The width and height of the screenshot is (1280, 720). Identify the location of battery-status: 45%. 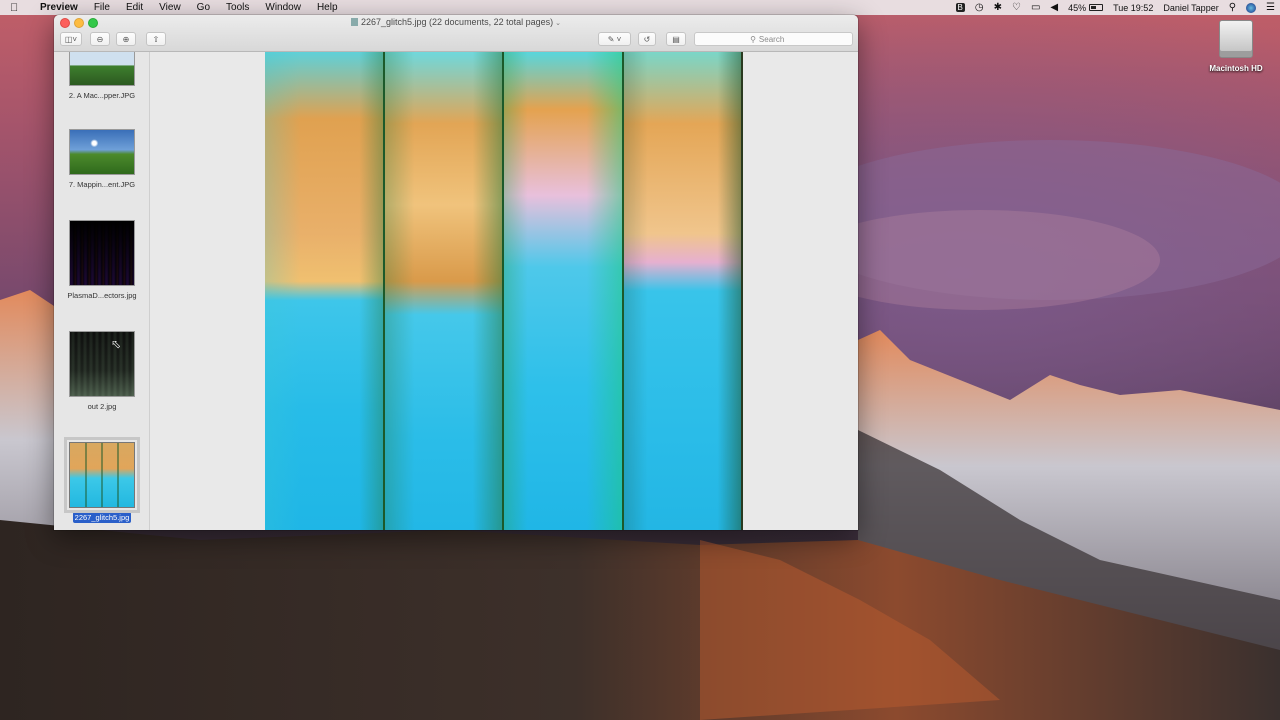
(1085, 8).